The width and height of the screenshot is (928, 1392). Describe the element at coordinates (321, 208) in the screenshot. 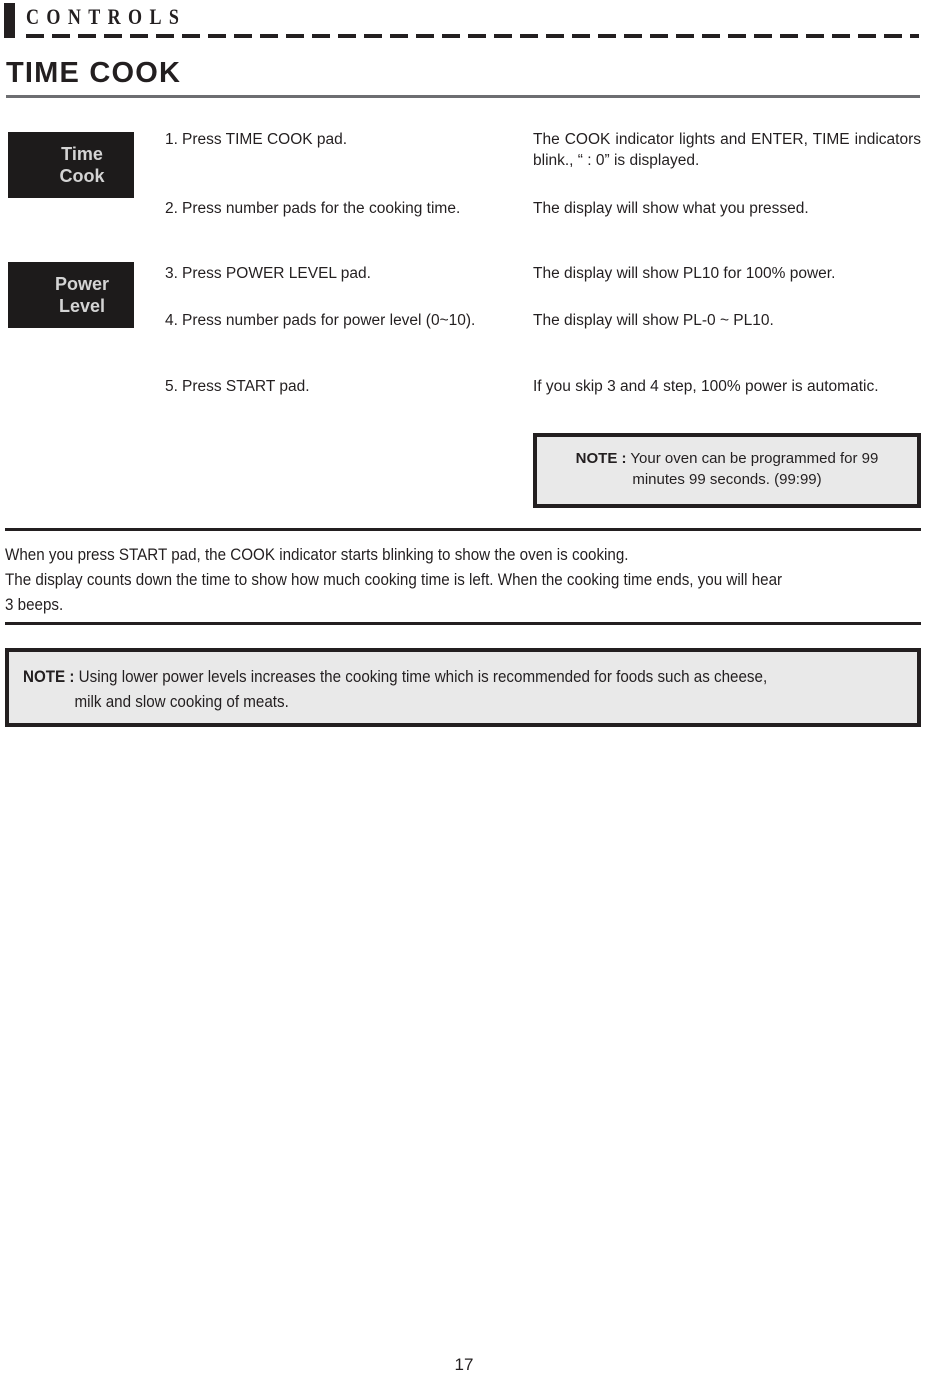

I see `step-2-action-text: Press number pads for the cooking time.` at that location.